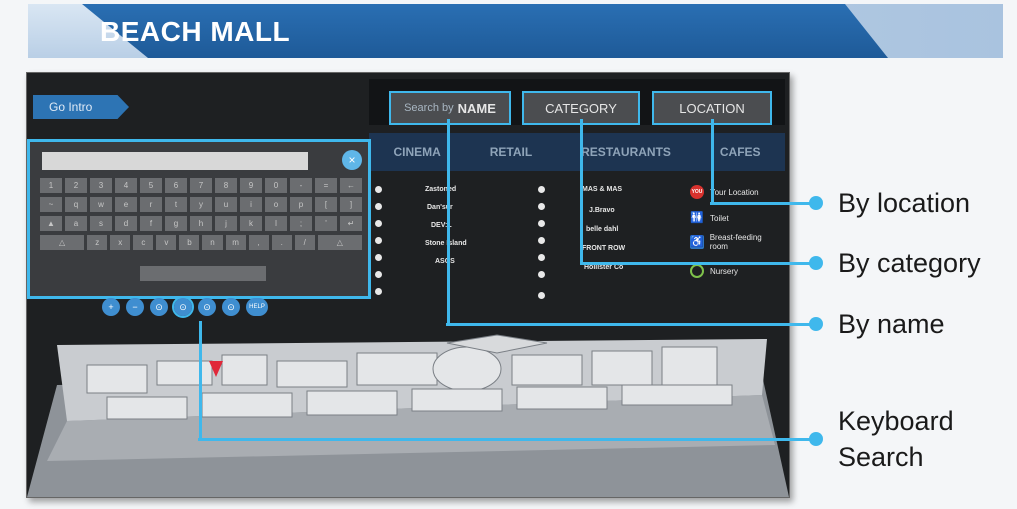 The height and width of the screenshot is (509, 1017). Describe the element at coordinates (126, 204) in the screenshot. I see `key: e` at that location.